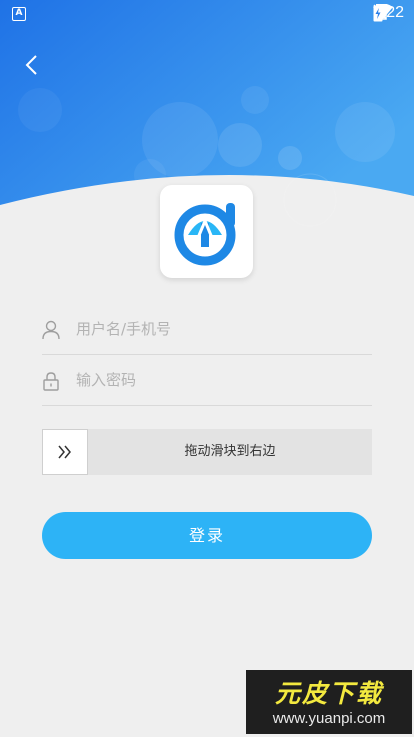 The width and height of the screenshot is (414, 737). I want to click on battery-charging-icon, so click(378, 13).